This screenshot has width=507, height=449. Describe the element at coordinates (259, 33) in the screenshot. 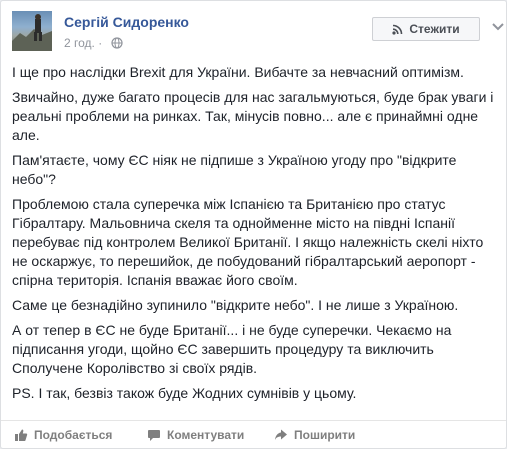

I see `post-header: Сергій Сидоренко 2 год. · Стежити` at that location.